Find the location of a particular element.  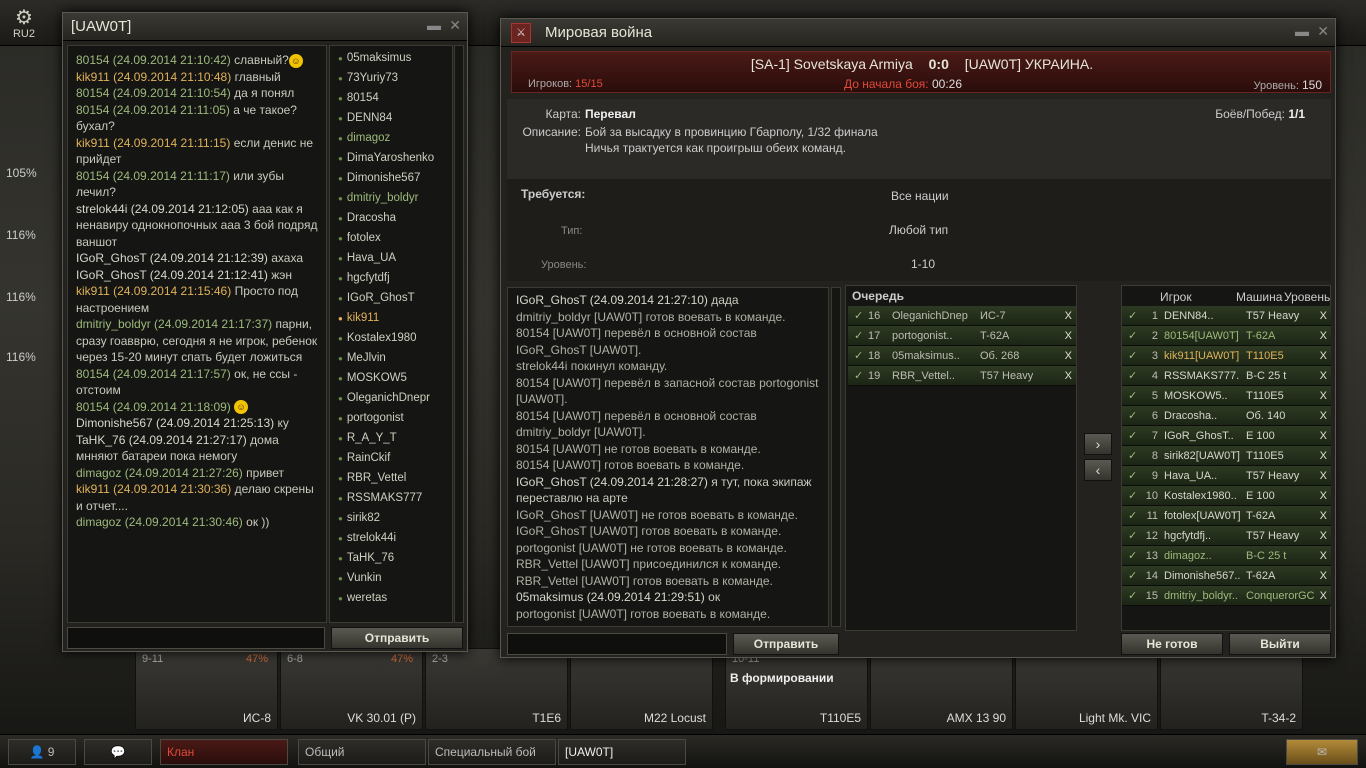

roster-row: ✓ 4 RSSMAKS777.. B-C 25 t X is located at coordinates (1226, 376).